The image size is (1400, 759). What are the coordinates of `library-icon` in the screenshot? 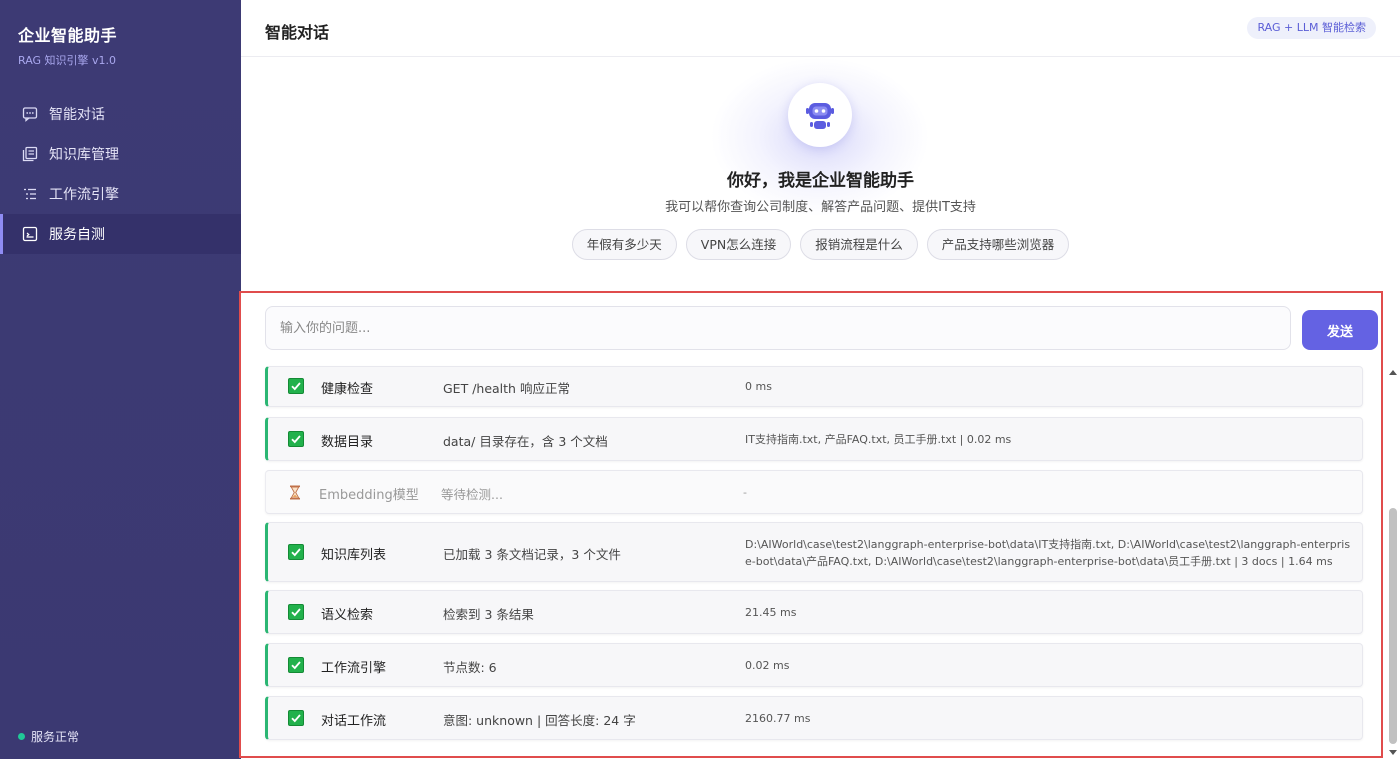 It's located at (30, 154).